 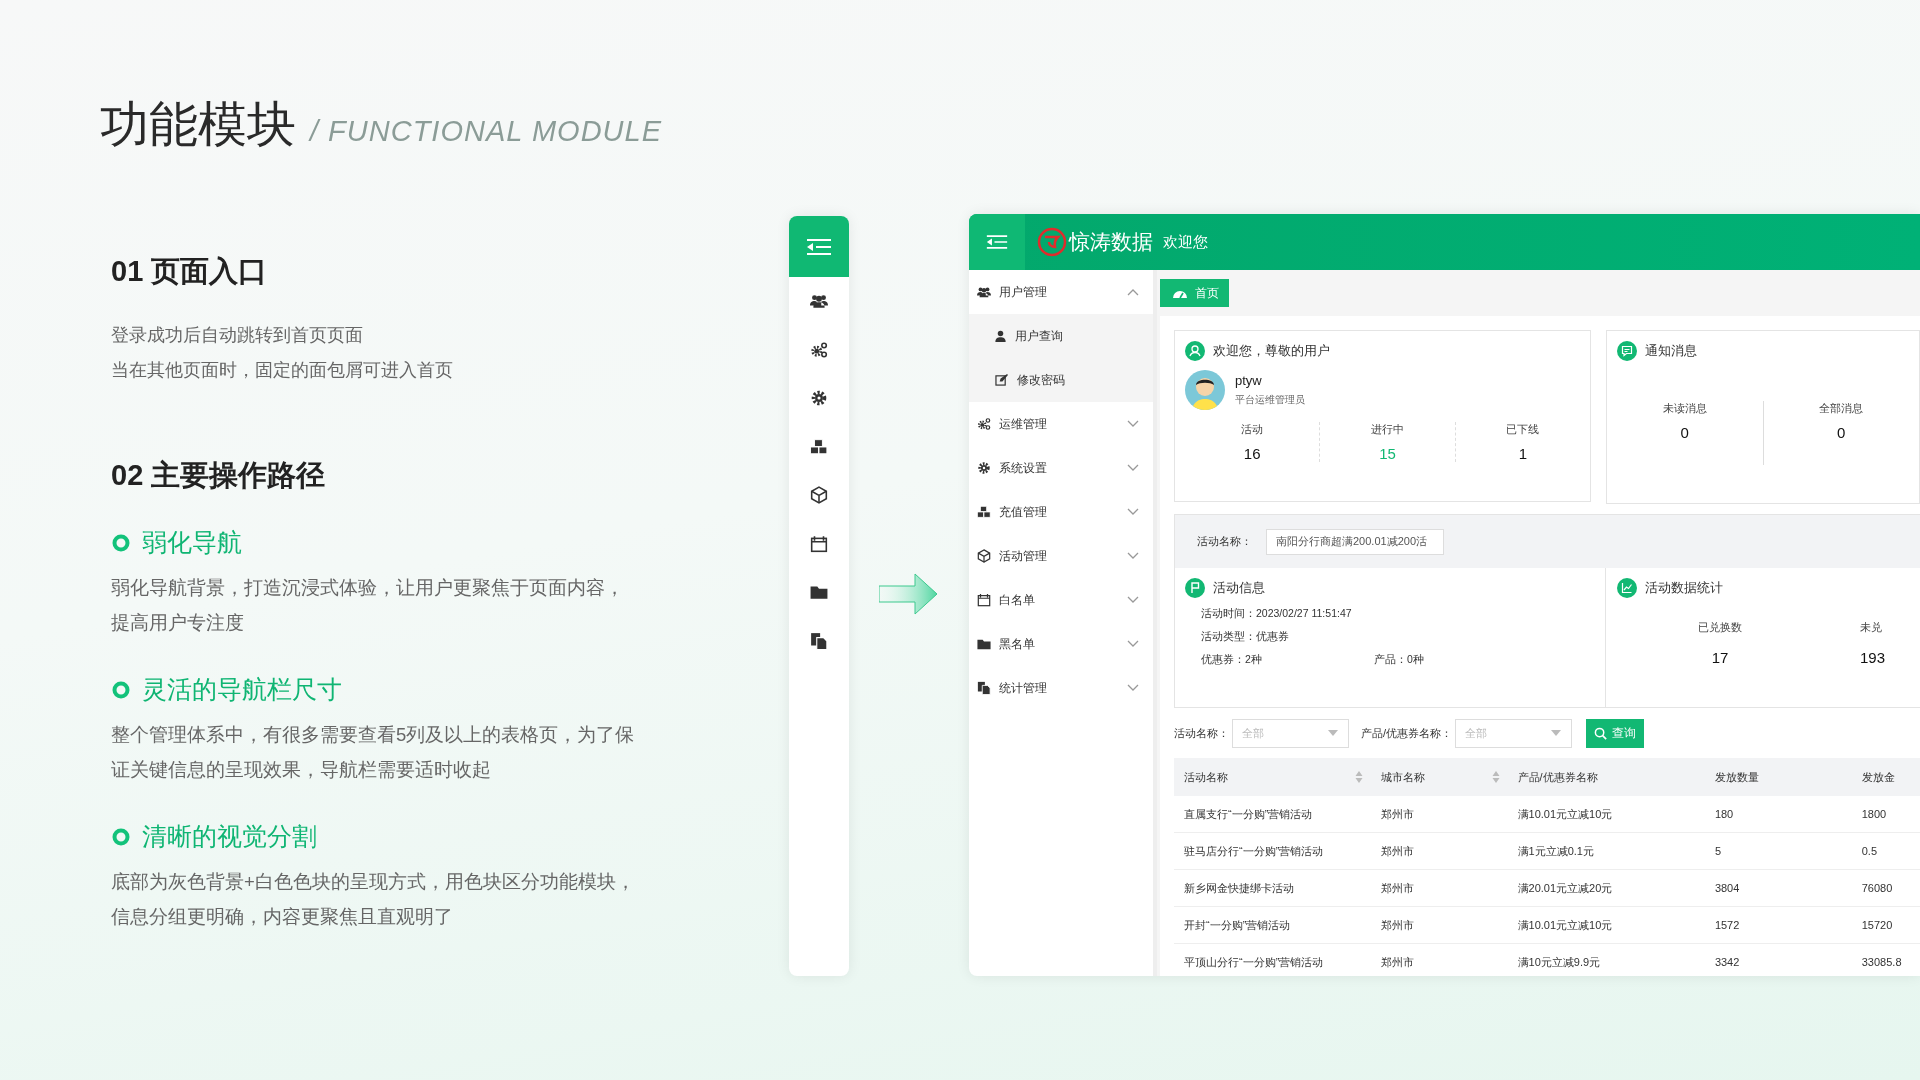 I want to click on table-cell: 满20.01元立减20元, so click(x=1565, y=888).